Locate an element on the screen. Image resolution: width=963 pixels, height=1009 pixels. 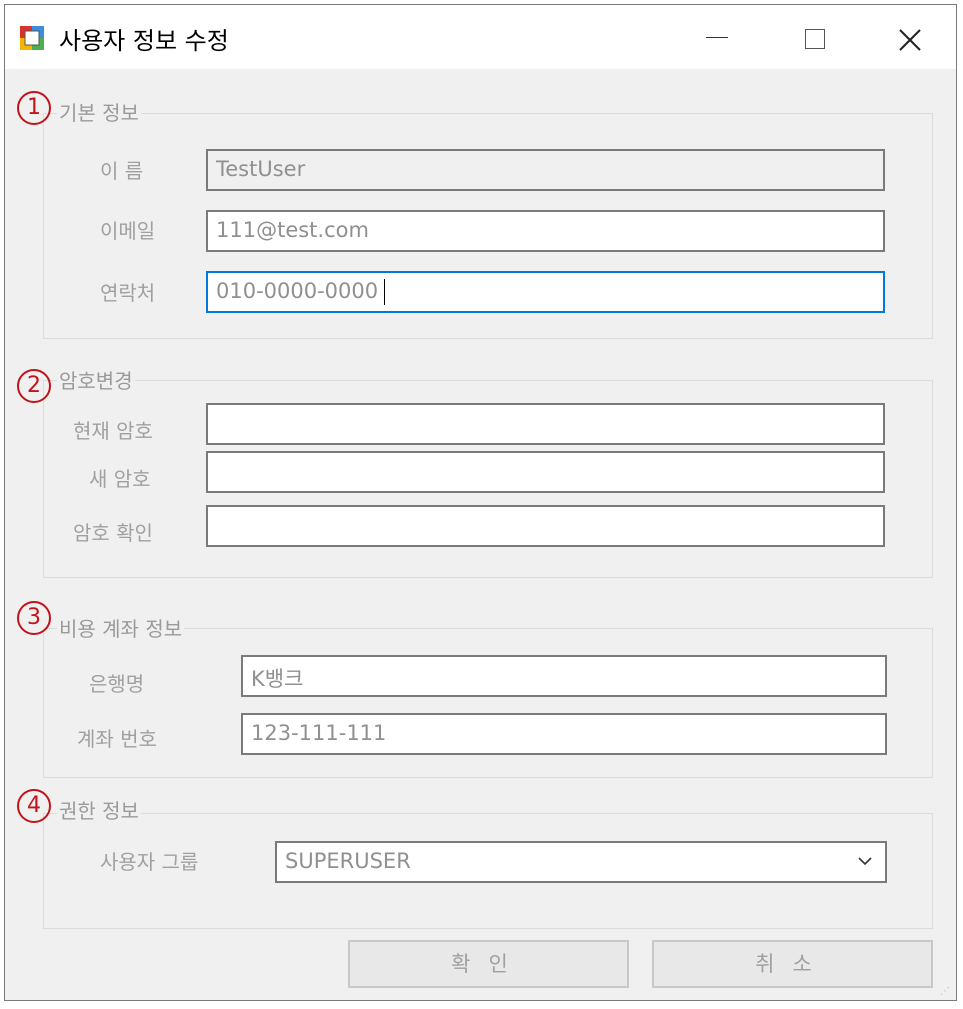
phone-field: 010-0000-0000 is located at coordinates (545, 292).